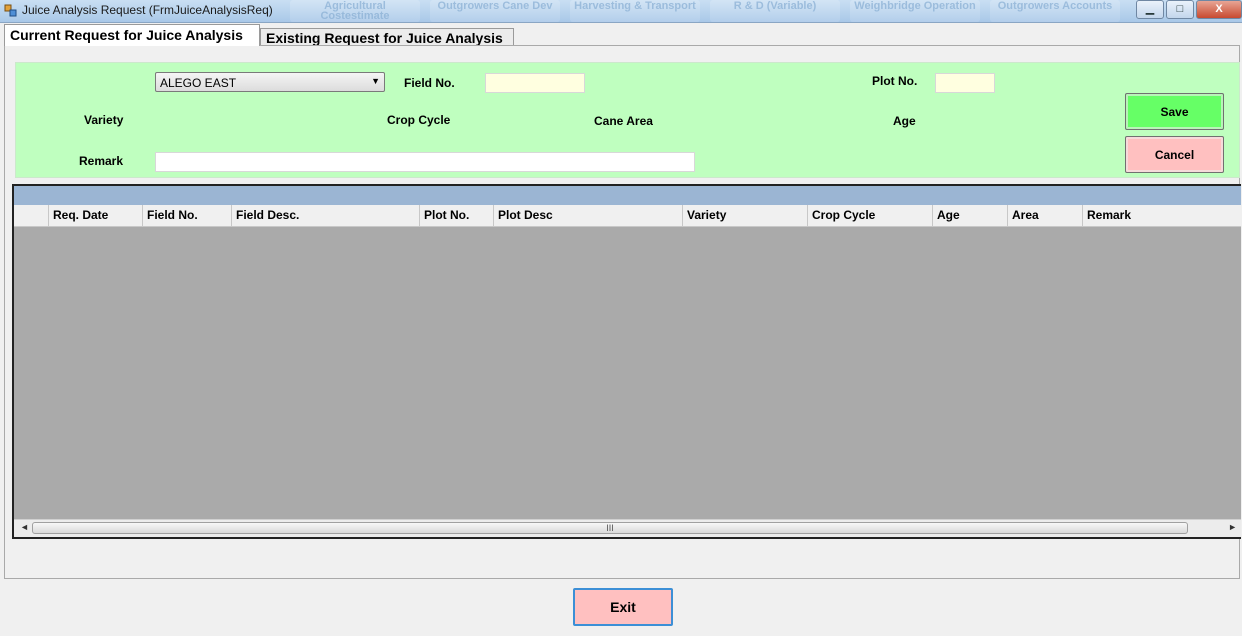 The height and width of the screenshot is (636, 1242). I want to click on background-tab: Weighbridge Operation, so click(915, 11).